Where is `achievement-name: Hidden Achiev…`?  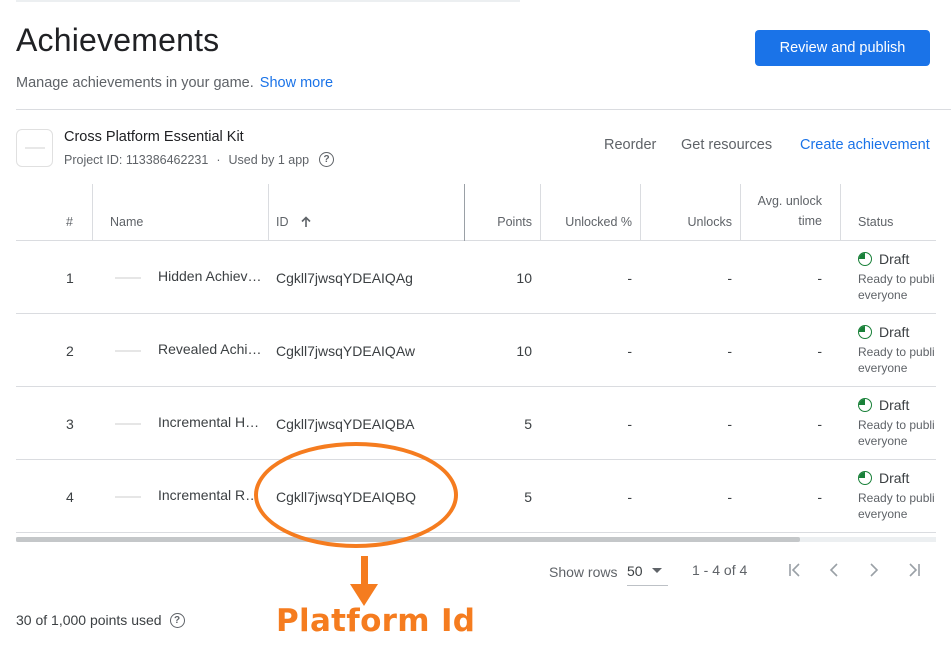
achievement-name: Hidden Achiev… is located at coordinates (210, 276).